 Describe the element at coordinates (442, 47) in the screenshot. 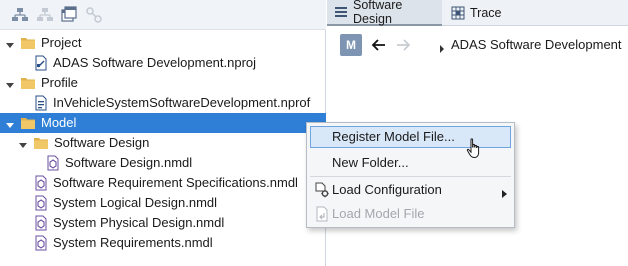

I see `breadcrumb-chevron-icon` at that location.